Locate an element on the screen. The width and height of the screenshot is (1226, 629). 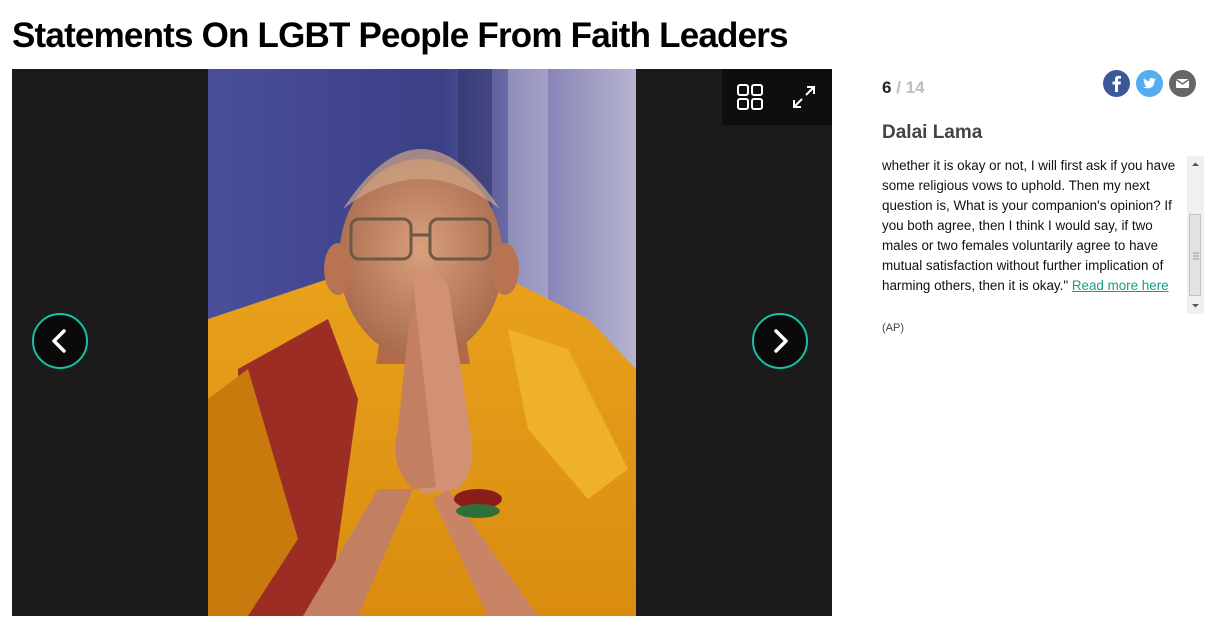
email-icon is located at coordinates (1182, 83).